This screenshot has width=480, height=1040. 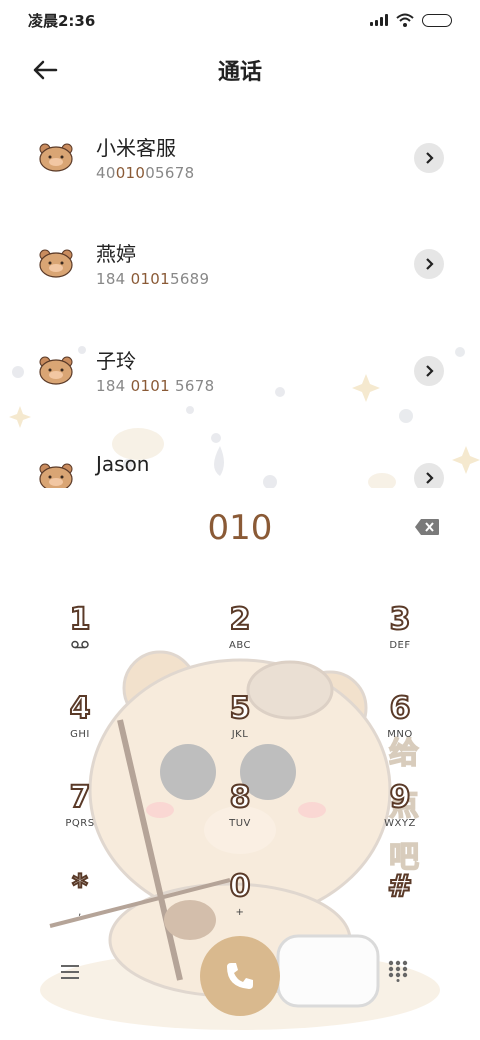 What do you see at coordinates (400, 730) in the screenshot?
I see `key-6: 6 MNO` at bounding box center [400, 730].